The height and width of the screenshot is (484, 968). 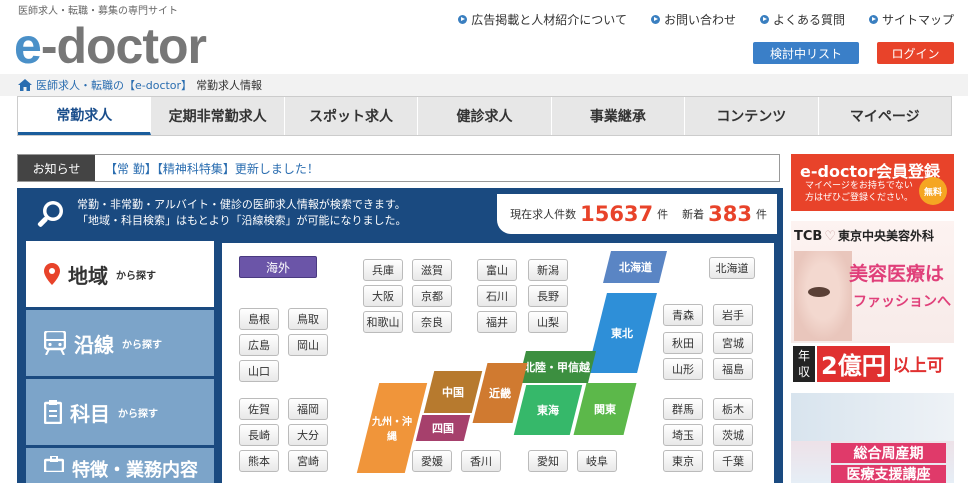 What do you see at coordinates (733, 315) in the screenshot?
I see `pref-iwate: 岩手` at bounding box center [733, 315].